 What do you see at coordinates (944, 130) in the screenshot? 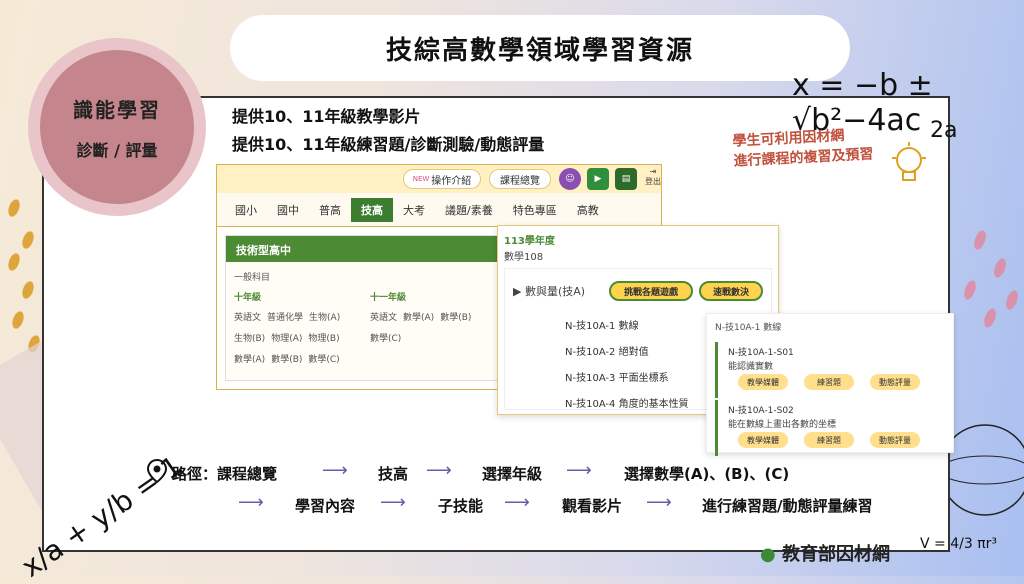
I see `formula-denominator-deco: 2a` at bounding box center [944, 130].